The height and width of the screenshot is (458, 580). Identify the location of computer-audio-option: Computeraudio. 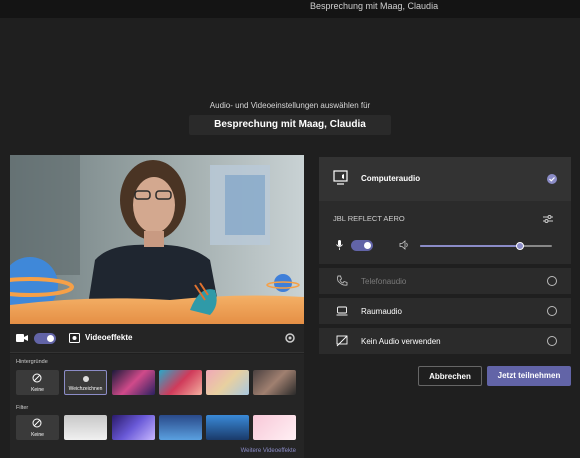
(445, 179).